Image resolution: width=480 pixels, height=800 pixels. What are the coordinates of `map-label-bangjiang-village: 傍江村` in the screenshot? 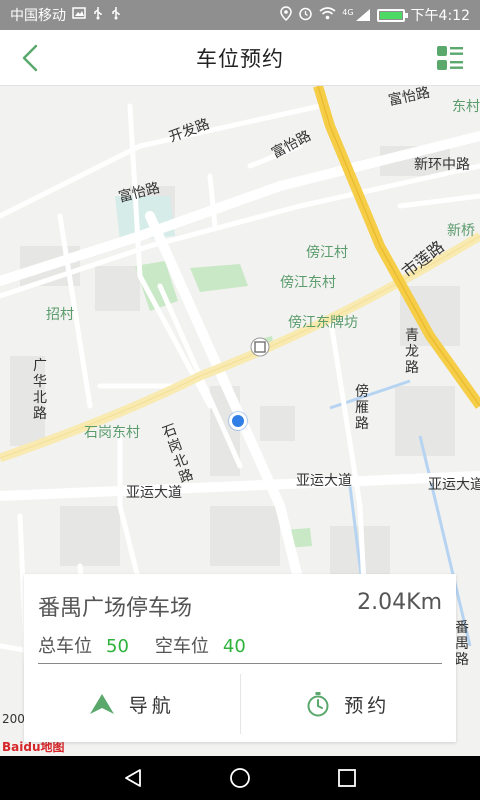 It's located at (327, 253).